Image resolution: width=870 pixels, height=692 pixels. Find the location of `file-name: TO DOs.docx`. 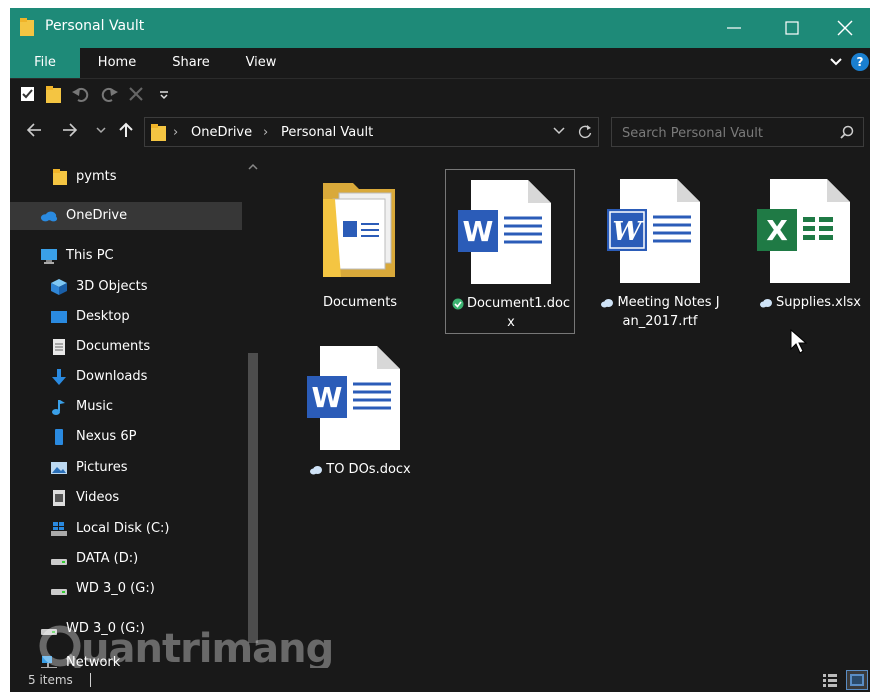

file-name: TO DOs.docx is located at coordinates (368, 469).